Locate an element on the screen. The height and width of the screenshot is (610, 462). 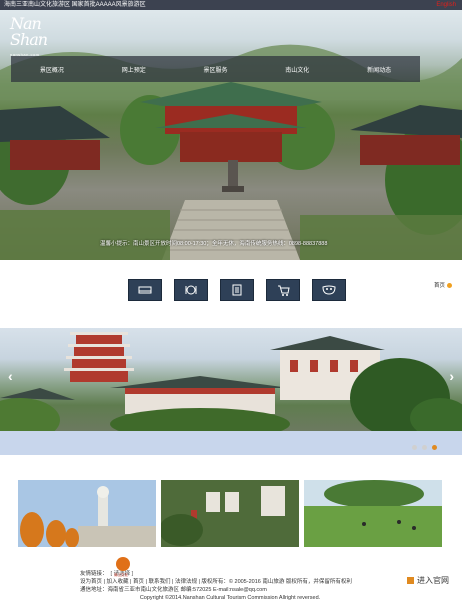
enter-site-label: 进入官网 is located at coordinates (433, 580).